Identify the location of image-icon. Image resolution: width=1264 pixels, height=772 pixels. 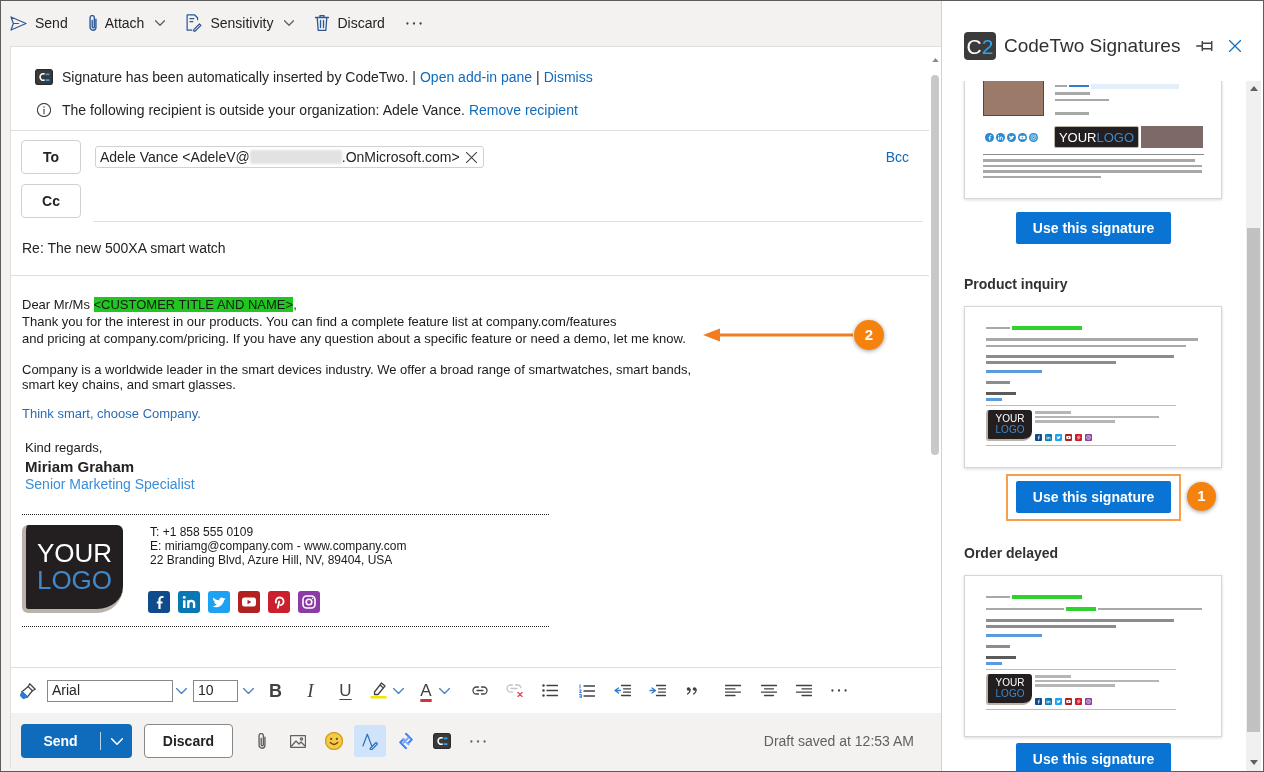
(298, 741).